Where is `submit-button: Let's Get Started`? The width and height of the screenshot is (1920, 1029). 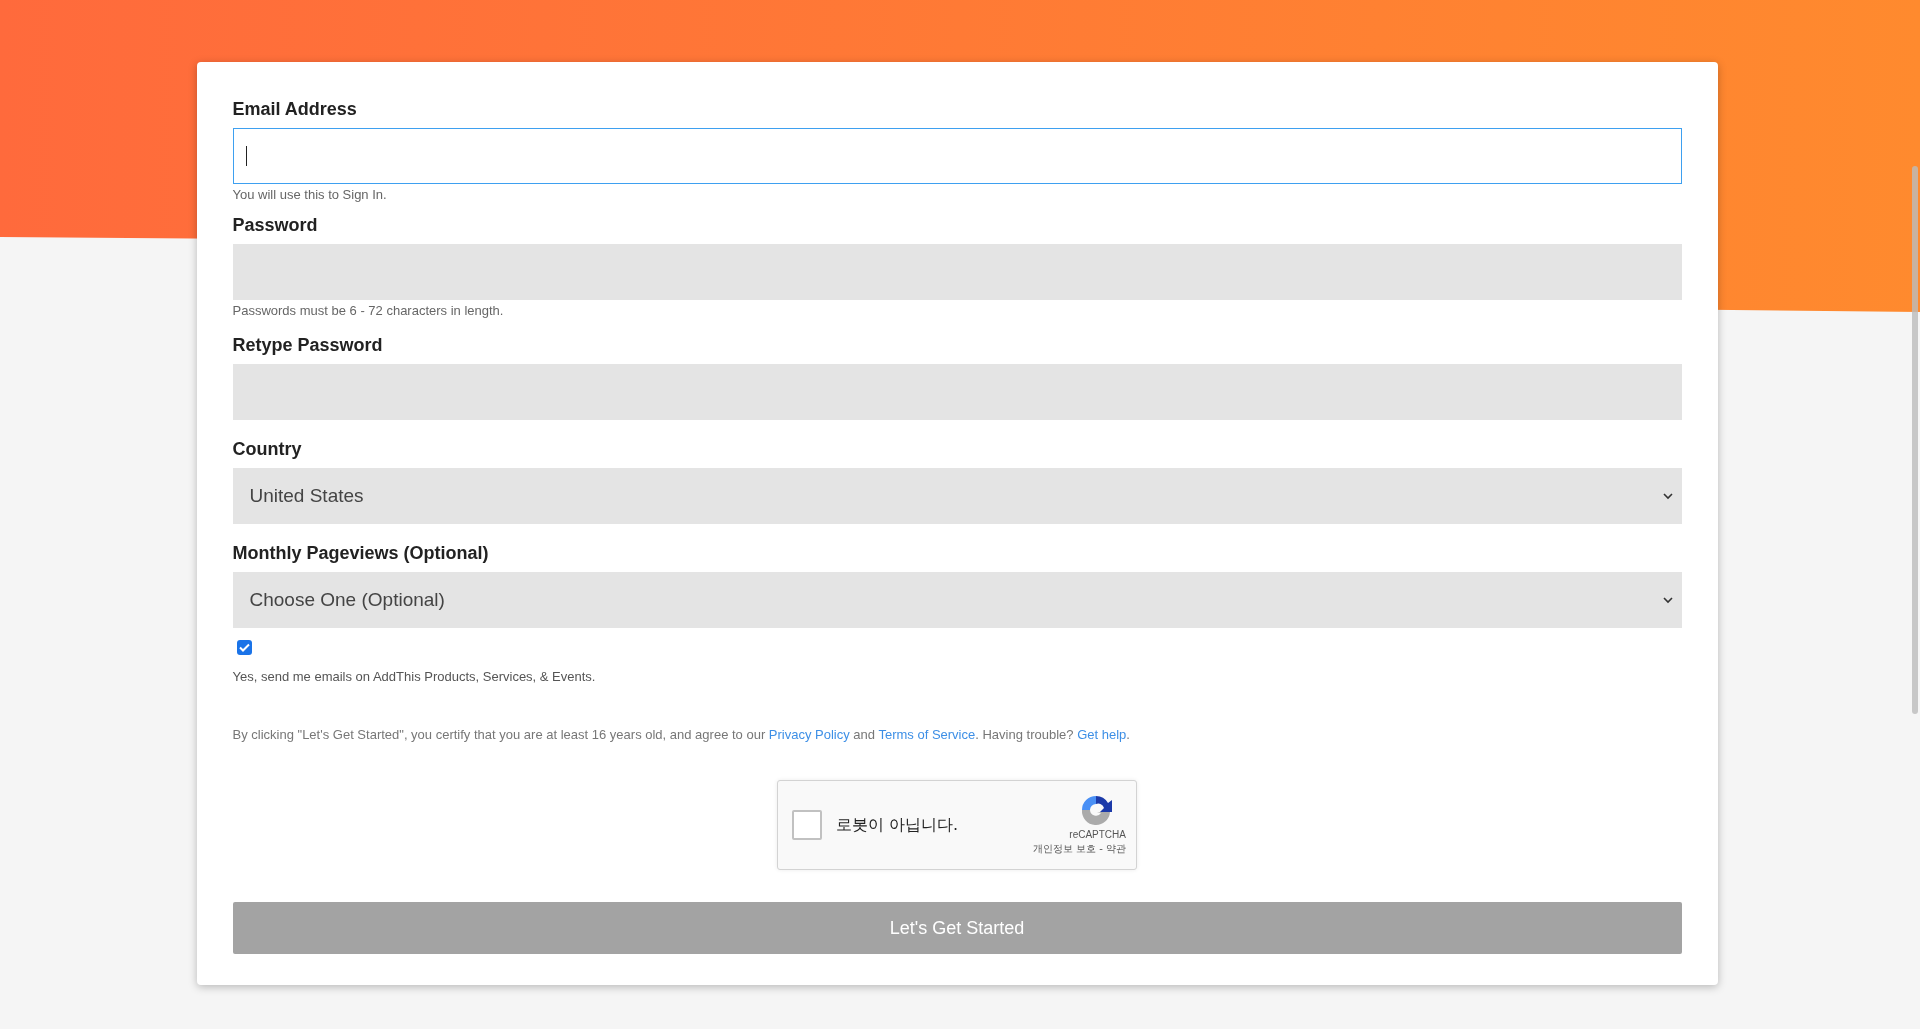
submit-button: Let's Get Started is located at coordinates (957, 928).